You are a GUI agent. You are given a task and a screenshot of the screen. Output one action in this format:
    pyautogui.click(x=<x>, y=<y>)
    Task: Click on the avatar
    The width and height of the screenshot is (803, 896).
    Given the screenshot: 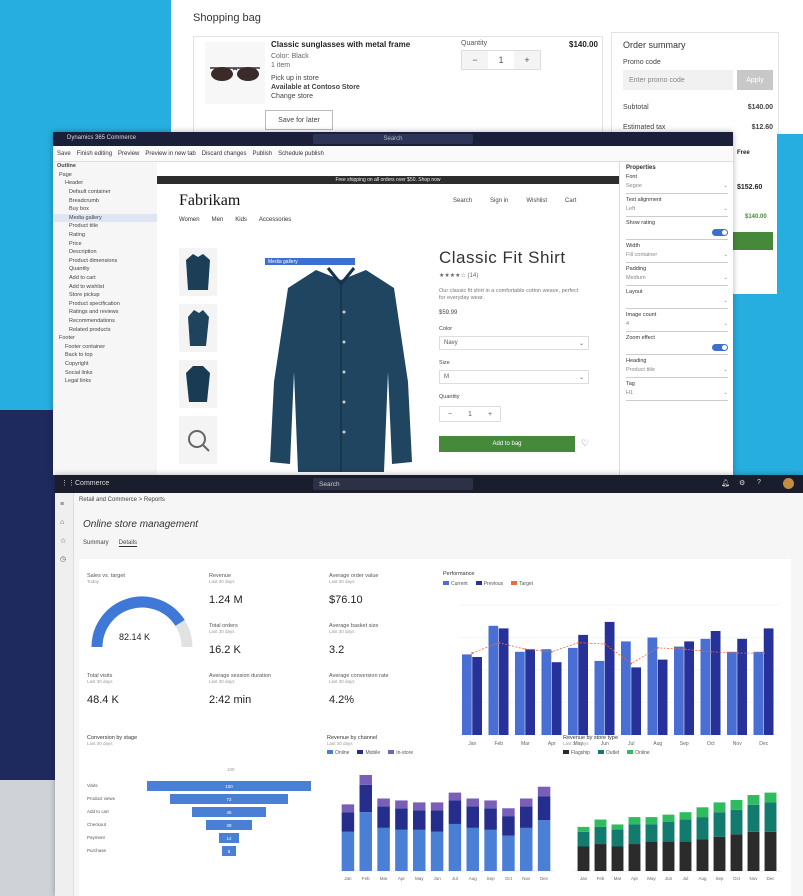 What is the action you would take?
    pyautogui.click(x=788, y=483)
    